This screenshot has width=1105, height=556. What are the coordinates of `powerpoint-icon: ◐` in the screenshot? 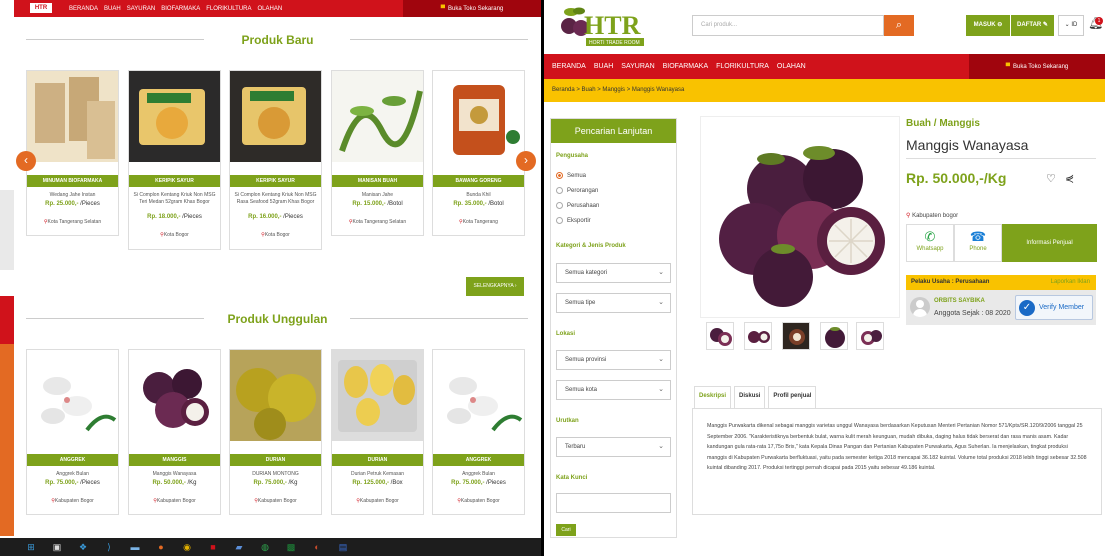 It's located at (317, 547).